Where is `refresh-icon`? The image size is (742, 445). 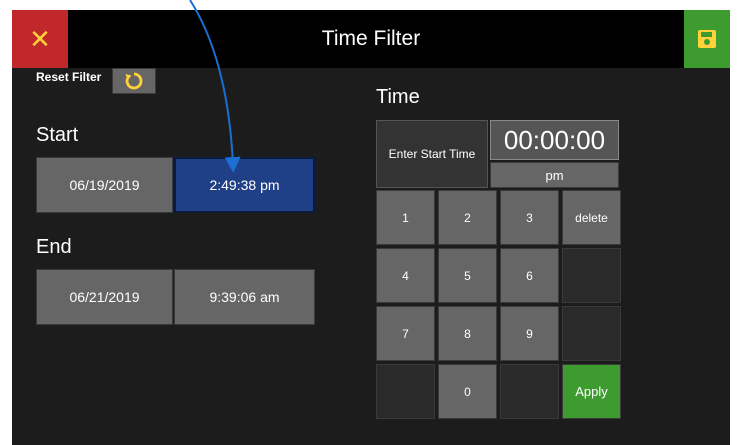 refresh-icon is located at coordinates (134, 81).